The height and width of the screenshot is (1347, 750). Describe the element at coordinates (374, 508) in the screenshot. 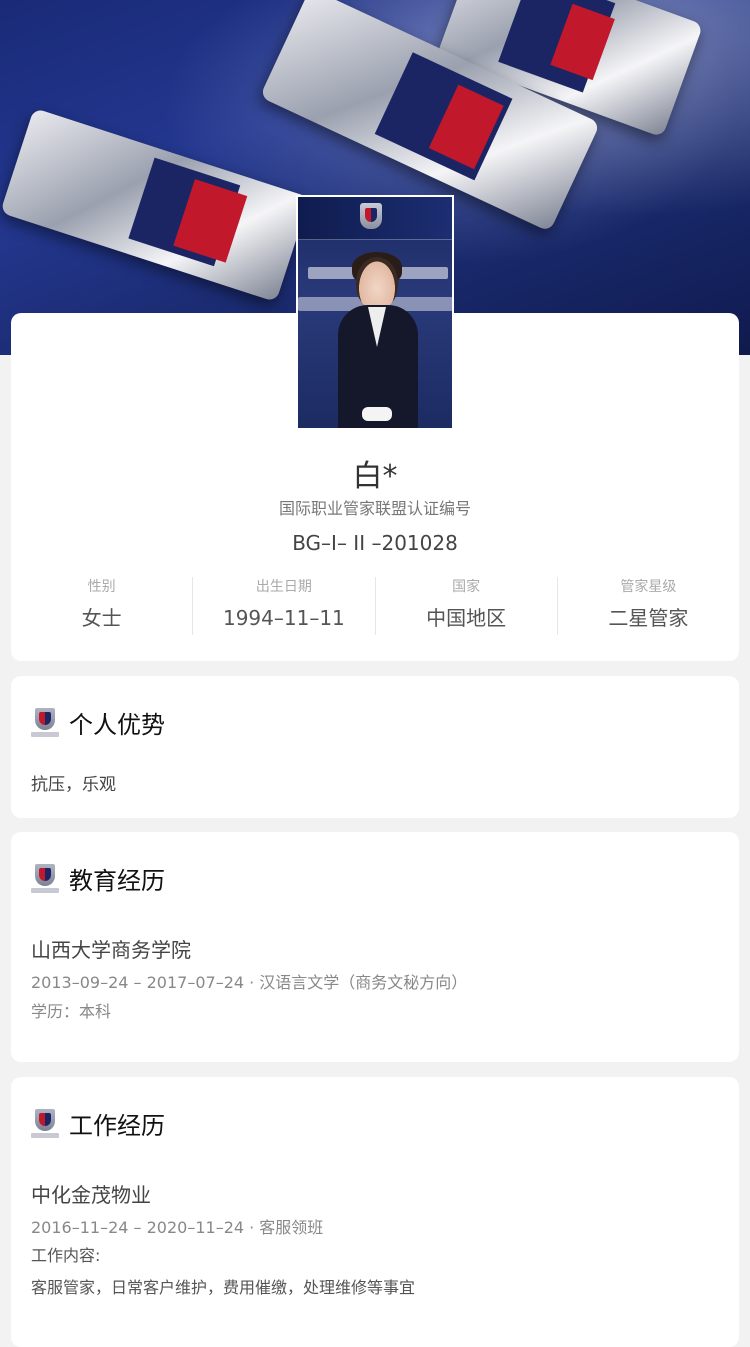

I see `cert-label: 国际职业管家联盟认证编号` at that location.